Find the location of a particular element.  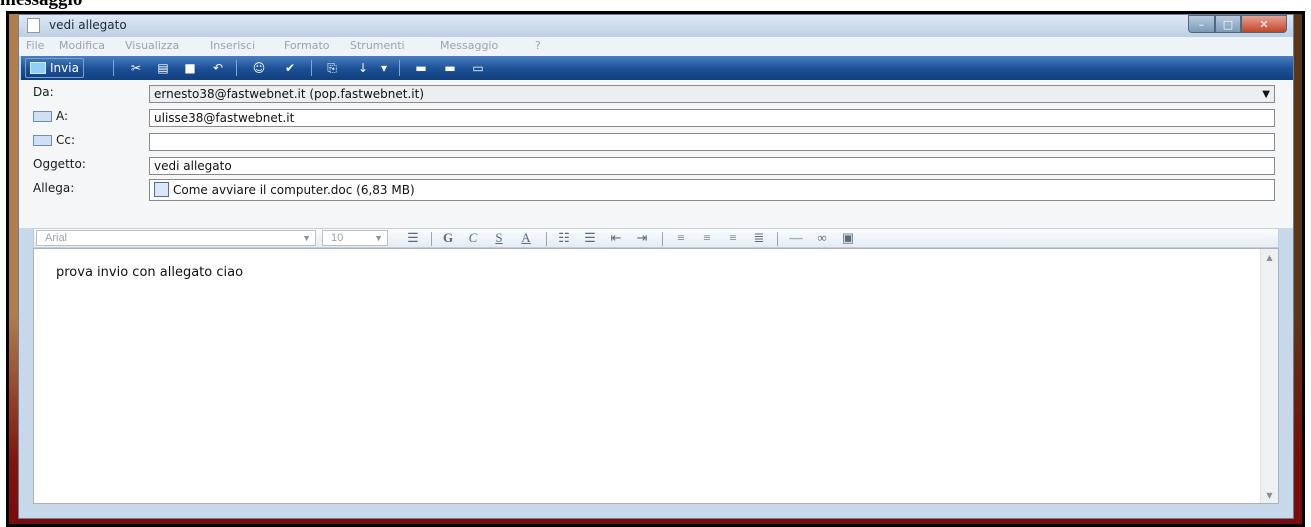

subject-field: vedi allegato is located at coordinates (712, 166).